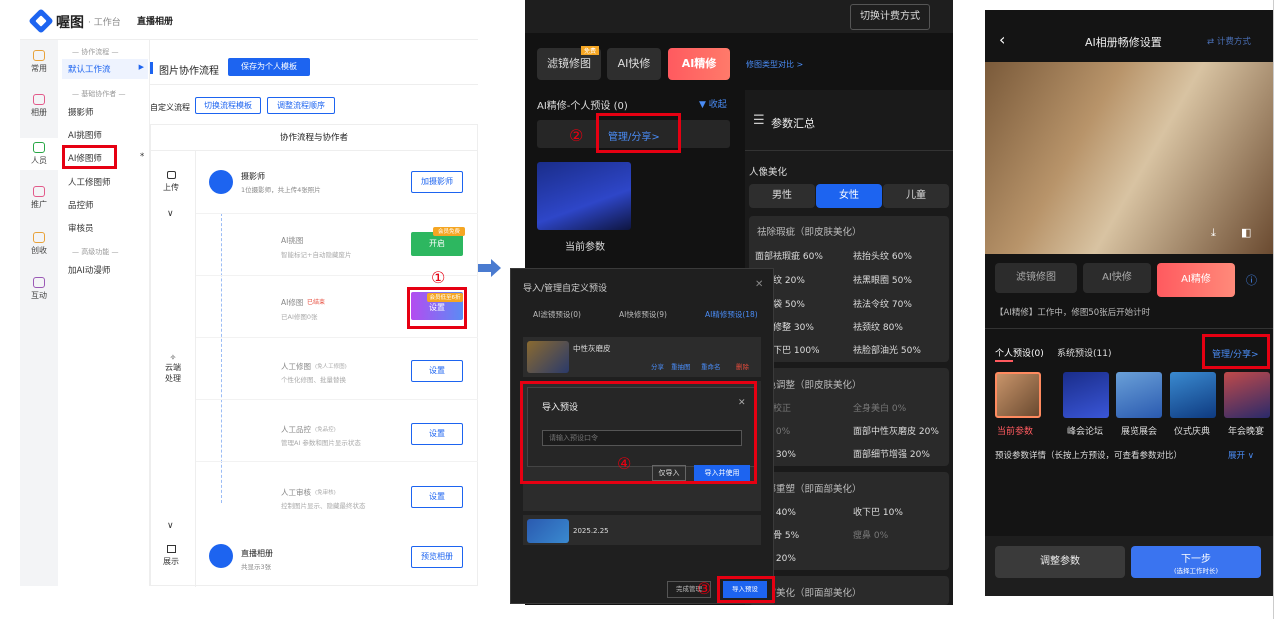 Image resolution: width=1276 pixels, height=619 pixels. Describe the element at coordinates (296, 366) in the screenshot. I see `row-name: 人工修图` at that location.